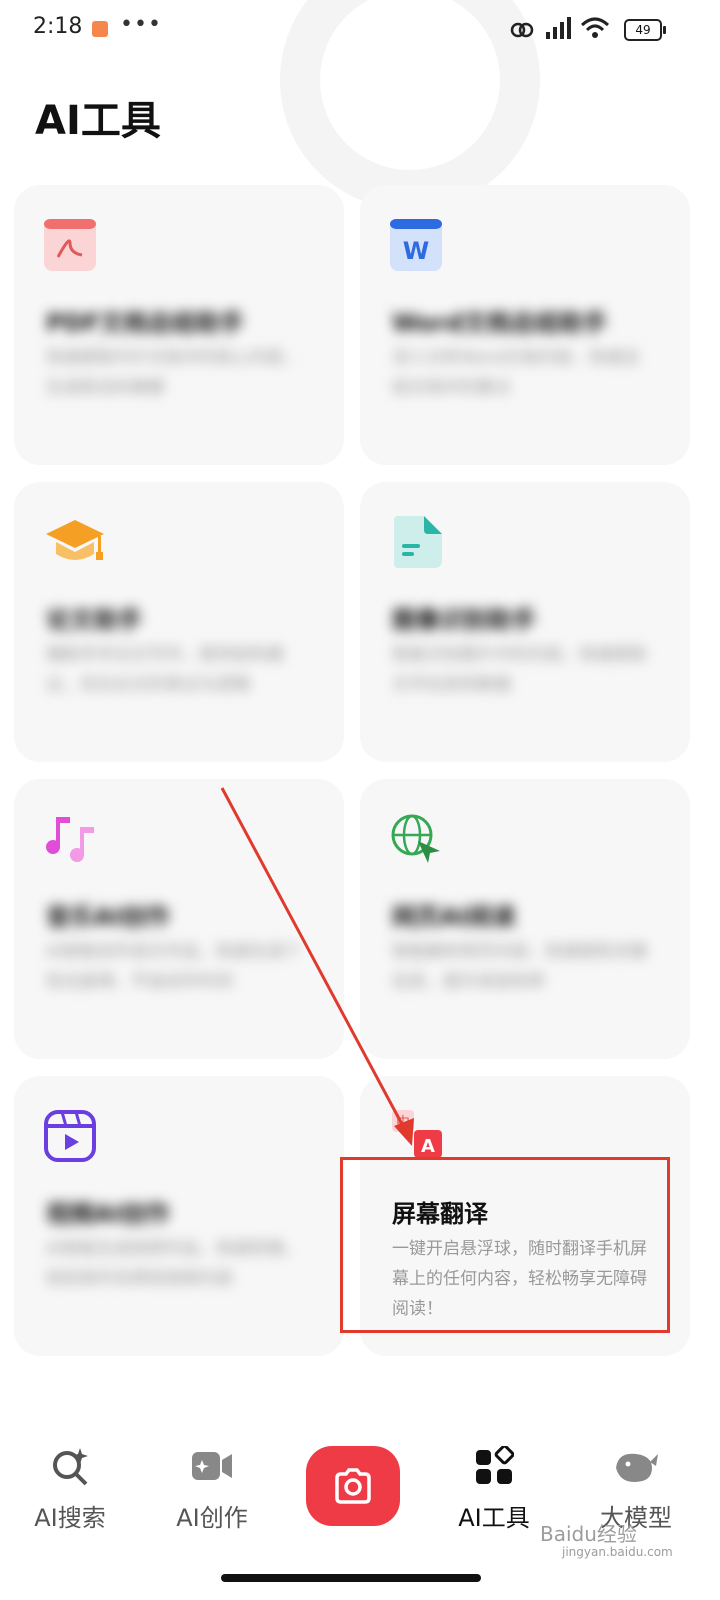  What do you see at coordinates (58, 26) in the screenshot?
I see `status-time: 2:18` at bounding box center [58, 26].